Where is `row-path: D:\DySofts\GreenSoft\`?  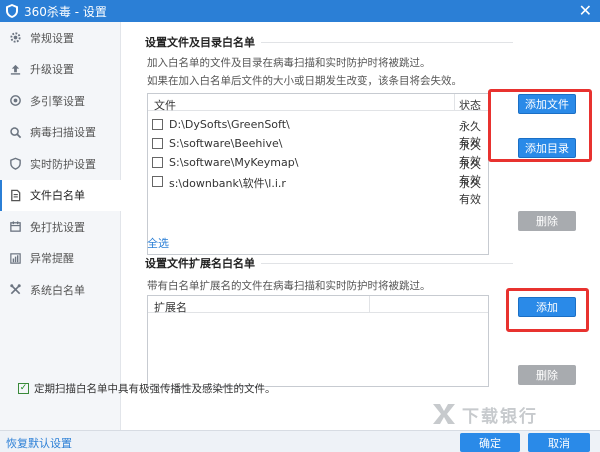
row-path: D:\DySofts\GreenSoft\ is located at coordinates (229, 124).